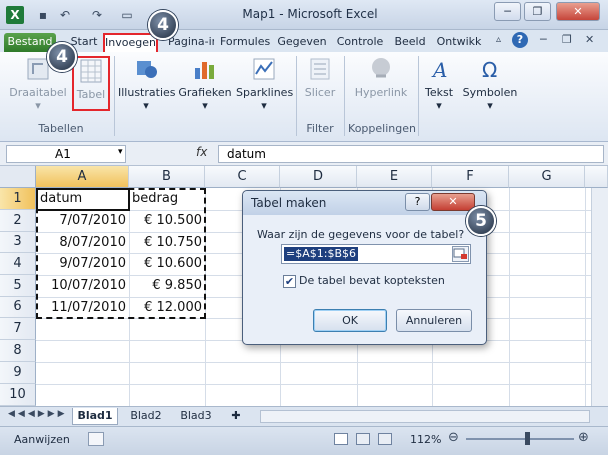 This screenshot has width=608, height=455. Describe the element at coordinates (18, 199) in the screenshot. I see `row-header-1: 1` at that location.